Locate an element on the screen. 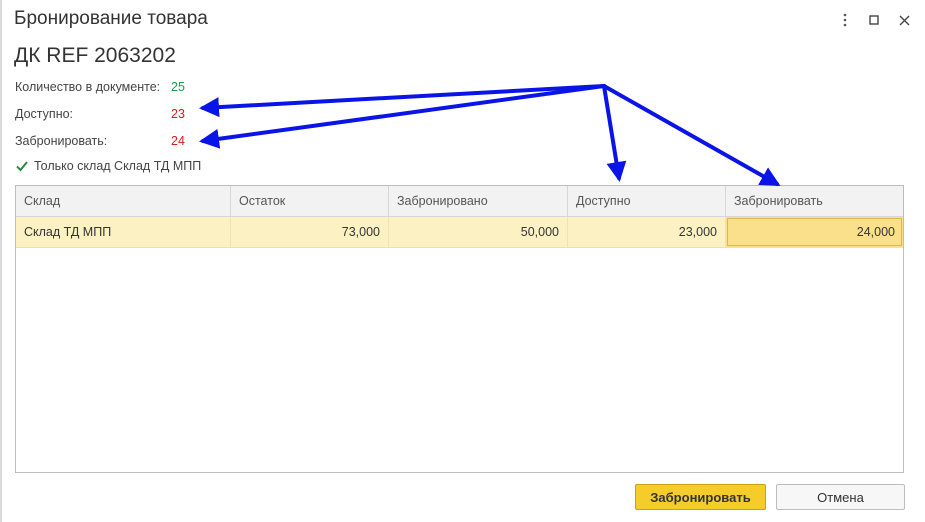  column-header-available: Доступно is located at coordinates (647, 201).